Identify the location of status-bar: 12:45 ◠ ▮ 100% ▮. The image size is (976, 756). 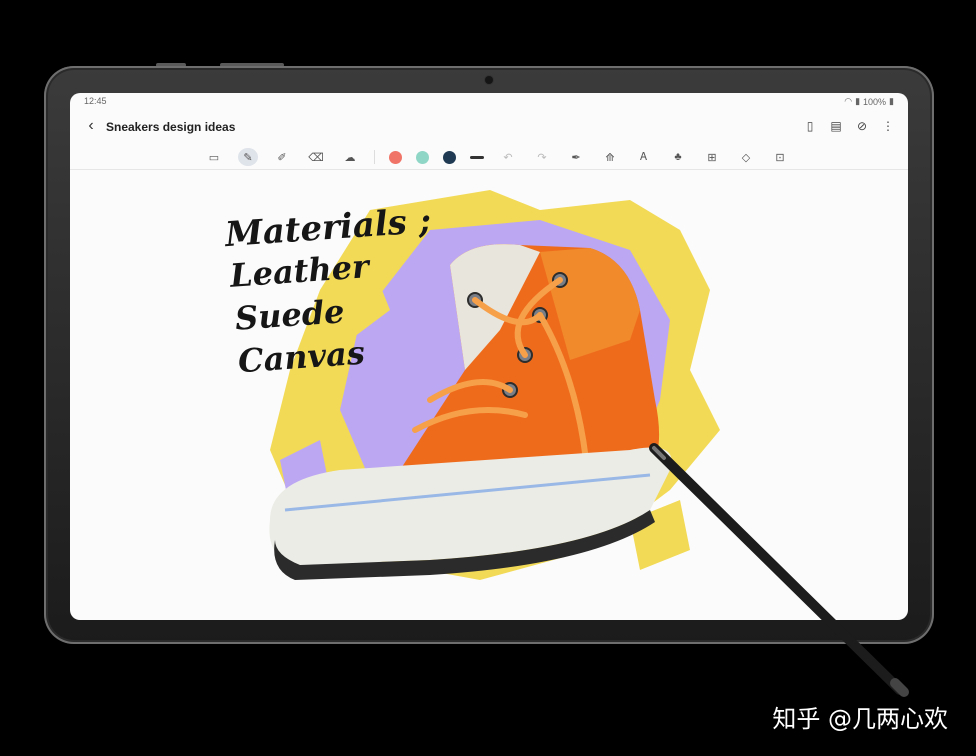
(489, 101).